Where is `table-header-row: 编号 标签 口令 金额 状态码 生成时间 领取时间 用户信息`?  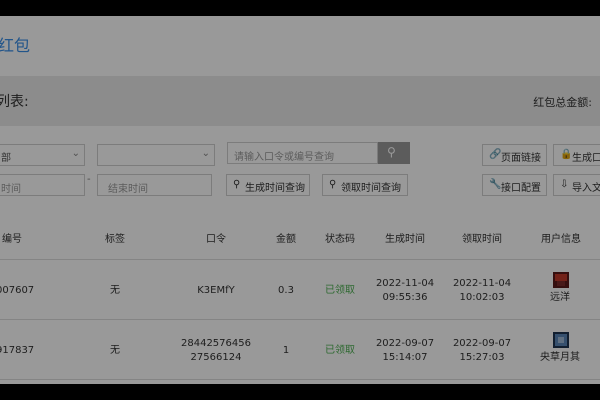
table-header-row: 编号 标签 口令 金额 状态码 生成时间 领取时间 用户信息 is located at coordinates (300, 237).